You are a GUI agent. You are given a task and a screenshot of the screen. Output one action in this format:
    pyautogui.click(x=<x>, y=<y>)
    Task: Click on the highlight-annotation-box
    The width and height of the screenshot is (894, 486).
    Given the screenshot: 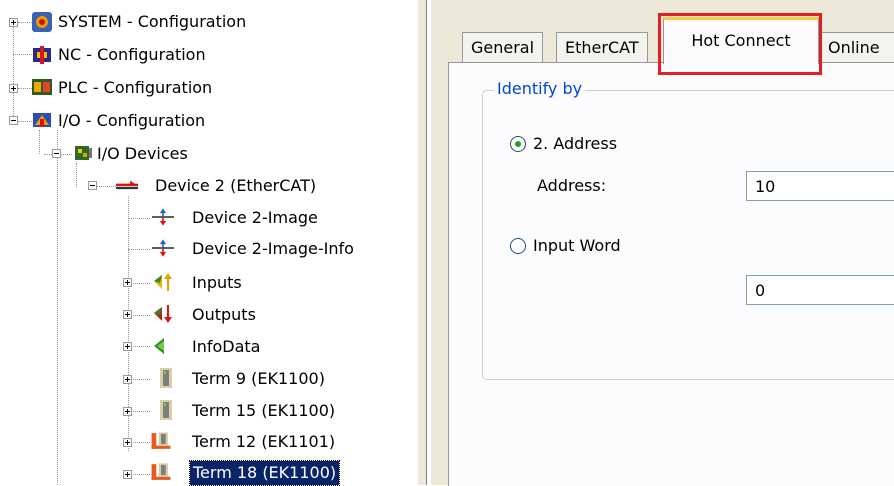 What is the action you would take?
    pyautogui.click(x=740, y=44)
    